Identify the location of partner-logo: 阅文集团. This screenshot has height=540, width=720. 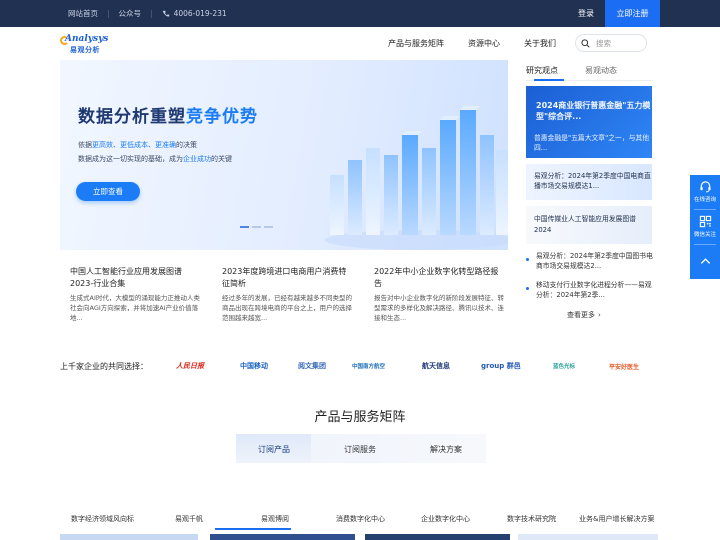
(312, 366).